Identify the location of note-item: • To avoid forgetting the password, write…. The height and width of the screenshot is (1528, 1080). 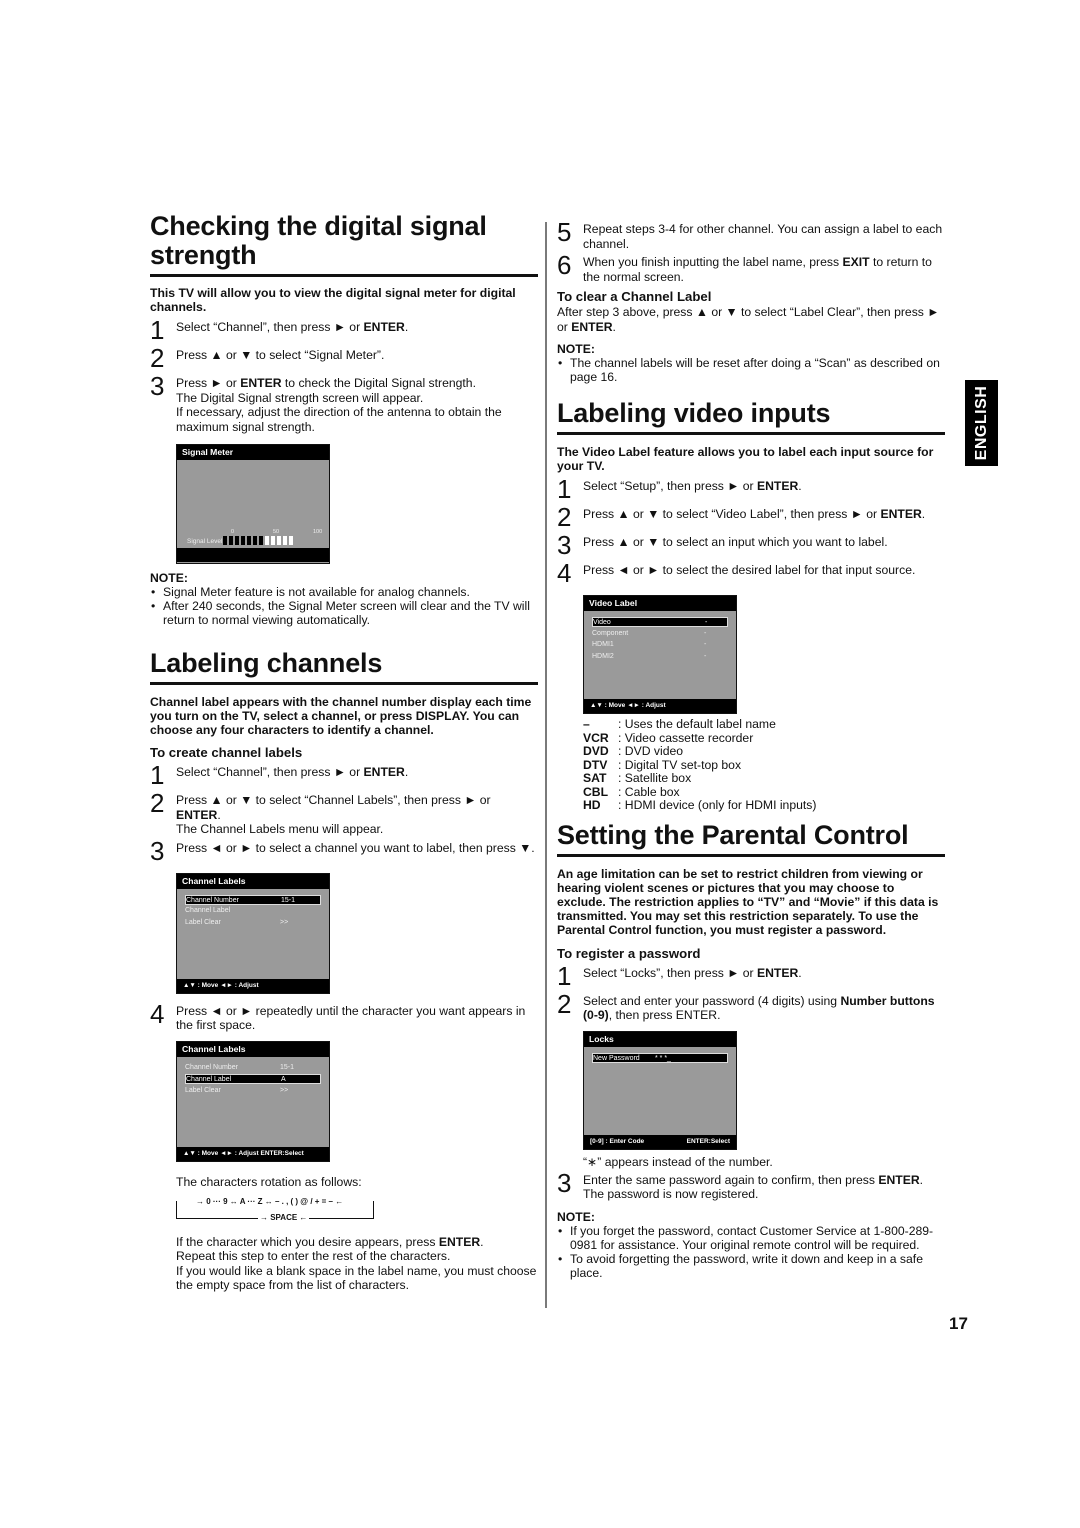
(751, 1266).